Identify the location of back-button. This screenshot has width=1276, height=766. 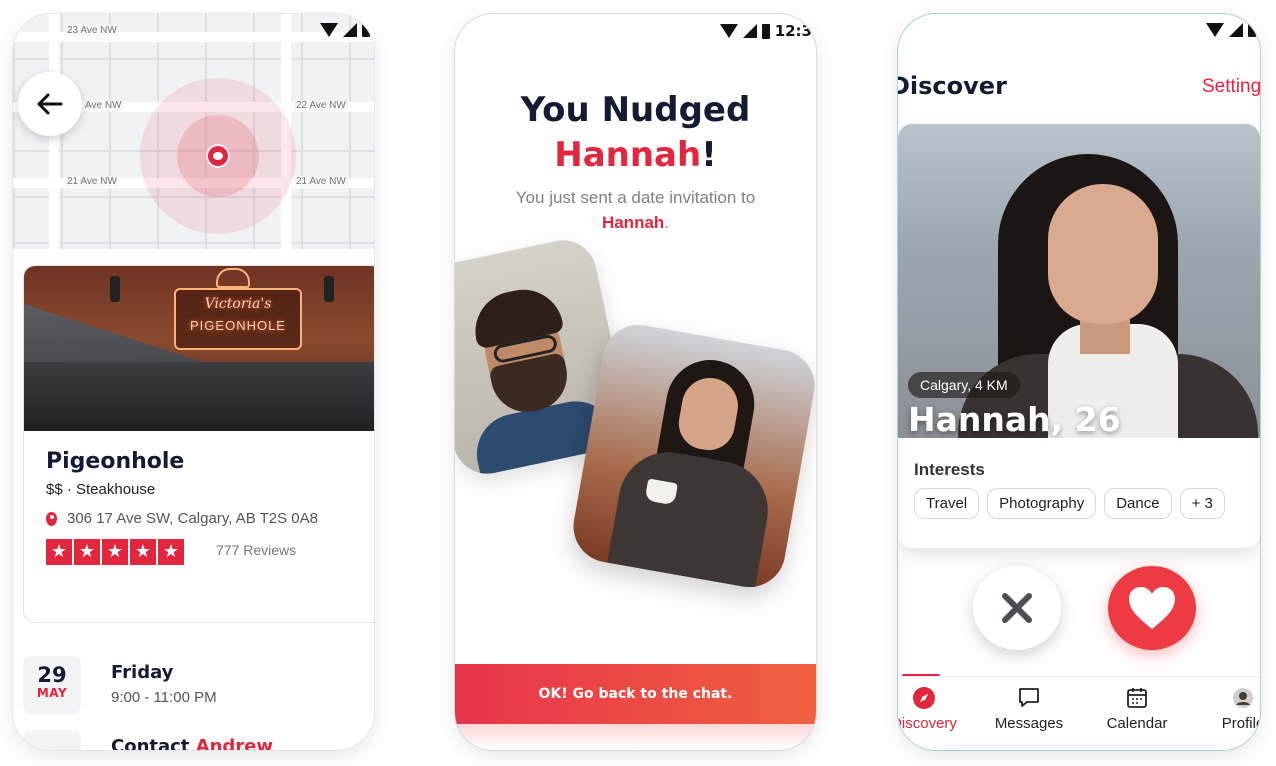
(50, 104).